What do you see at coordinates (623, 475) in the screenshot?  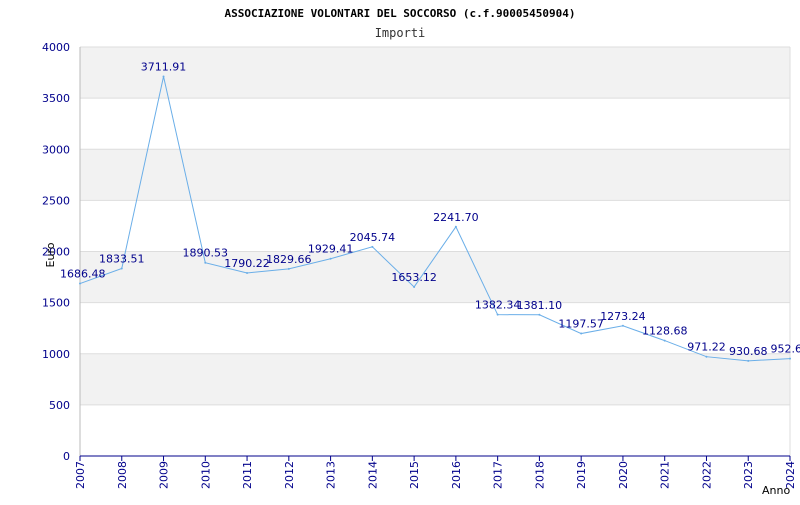 I see `x-tick-label: 2020` at bounding box center [623, 475].